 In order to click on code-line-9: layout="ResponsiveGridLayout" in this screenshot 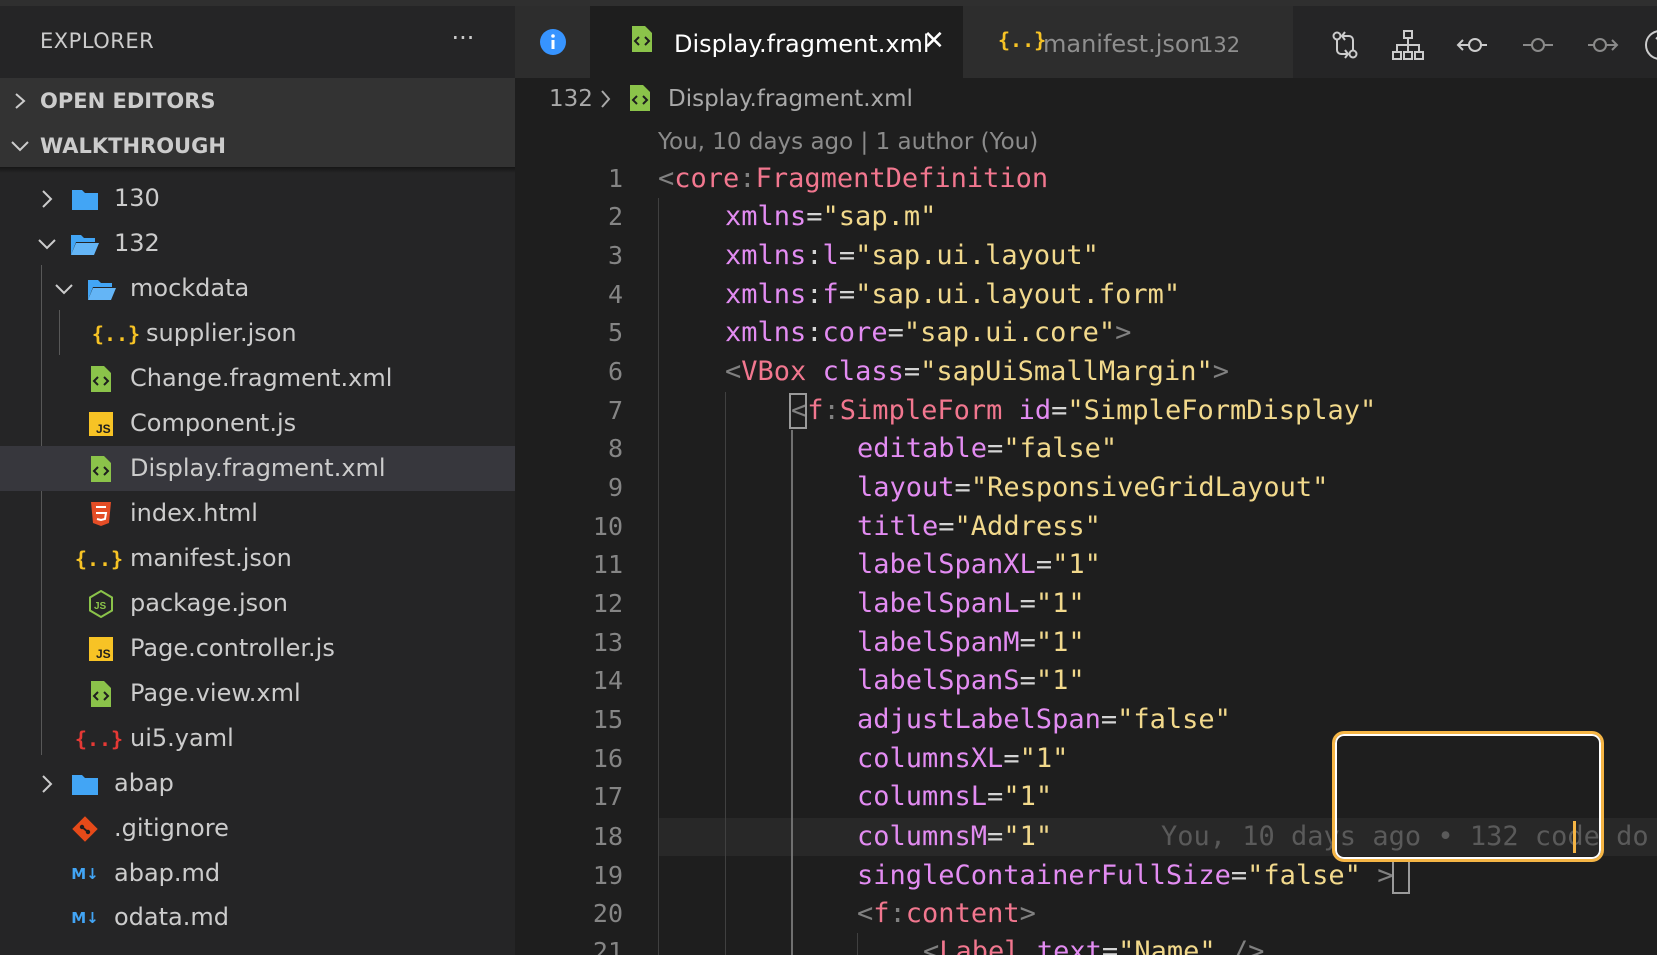, I will do `click(1092, 488)`.